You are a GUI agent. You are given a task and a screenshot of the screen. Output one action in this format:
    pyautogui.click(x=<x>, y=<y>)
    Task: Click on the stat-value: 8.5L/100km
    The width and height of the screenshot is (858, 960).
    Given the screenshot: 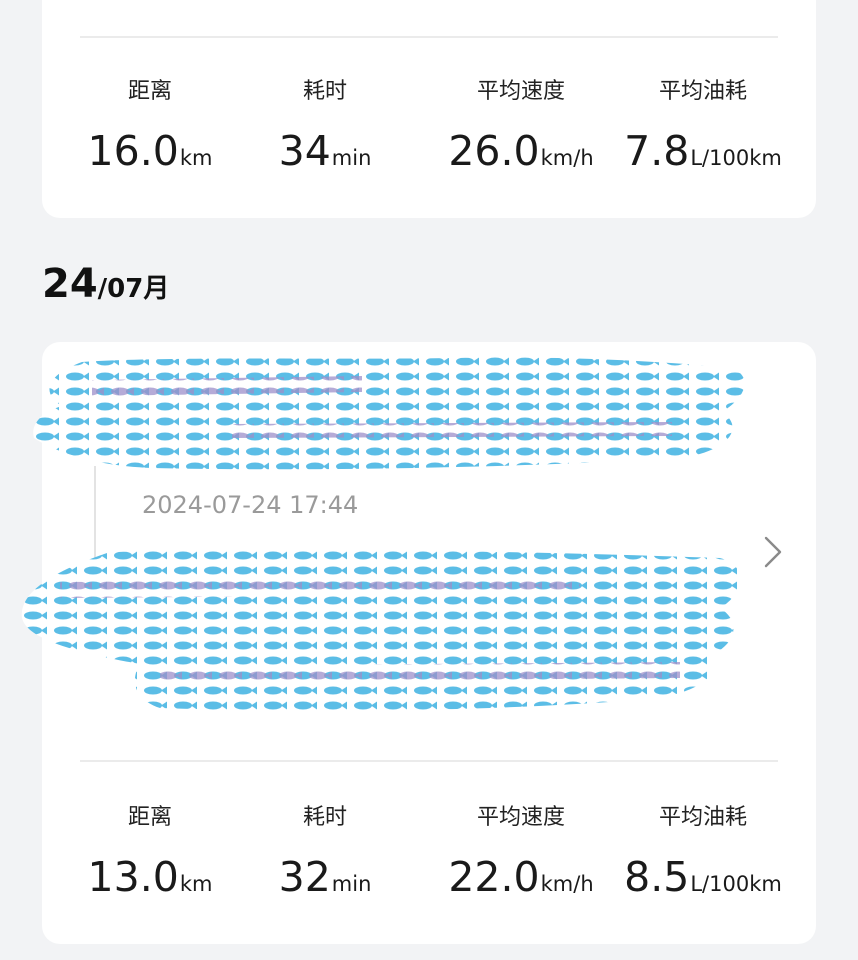 What is the action you would take?
    pyautogui.click(x=703, y=881)
    